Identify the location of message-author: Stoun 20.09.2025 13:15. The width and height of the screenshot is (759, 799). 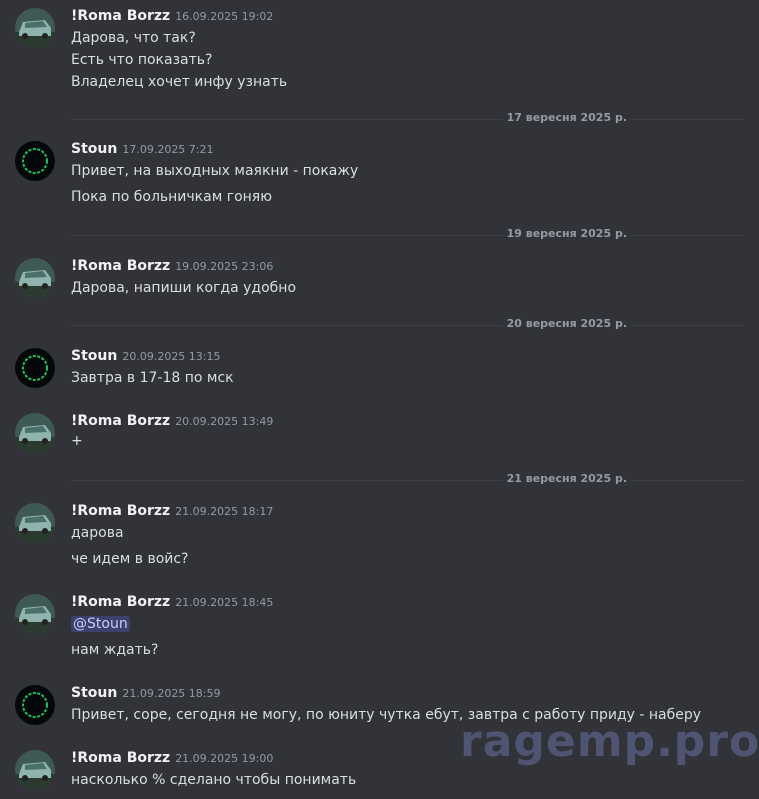
(146, 356).